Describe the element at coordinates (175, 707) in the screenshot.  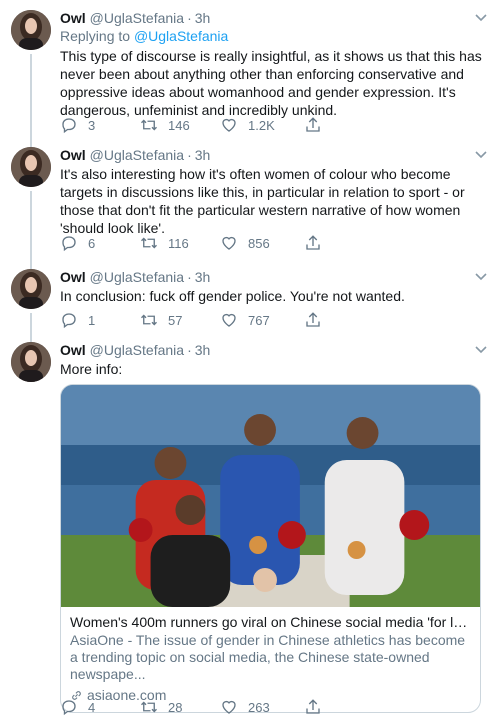
I see `retweet-count: 28` at that location.